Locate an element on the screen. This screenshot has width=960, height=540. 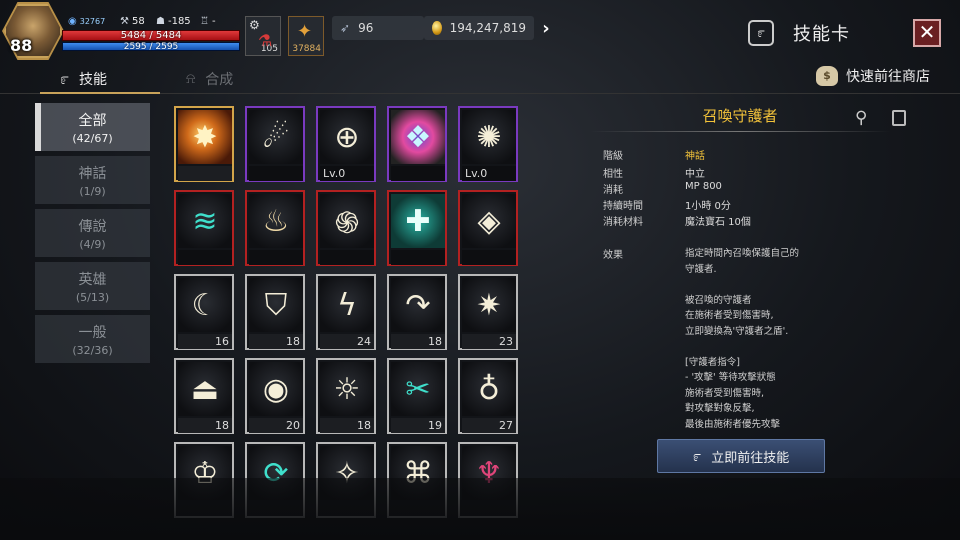
skill-card: ◈ is located at coordinates (488, 228).